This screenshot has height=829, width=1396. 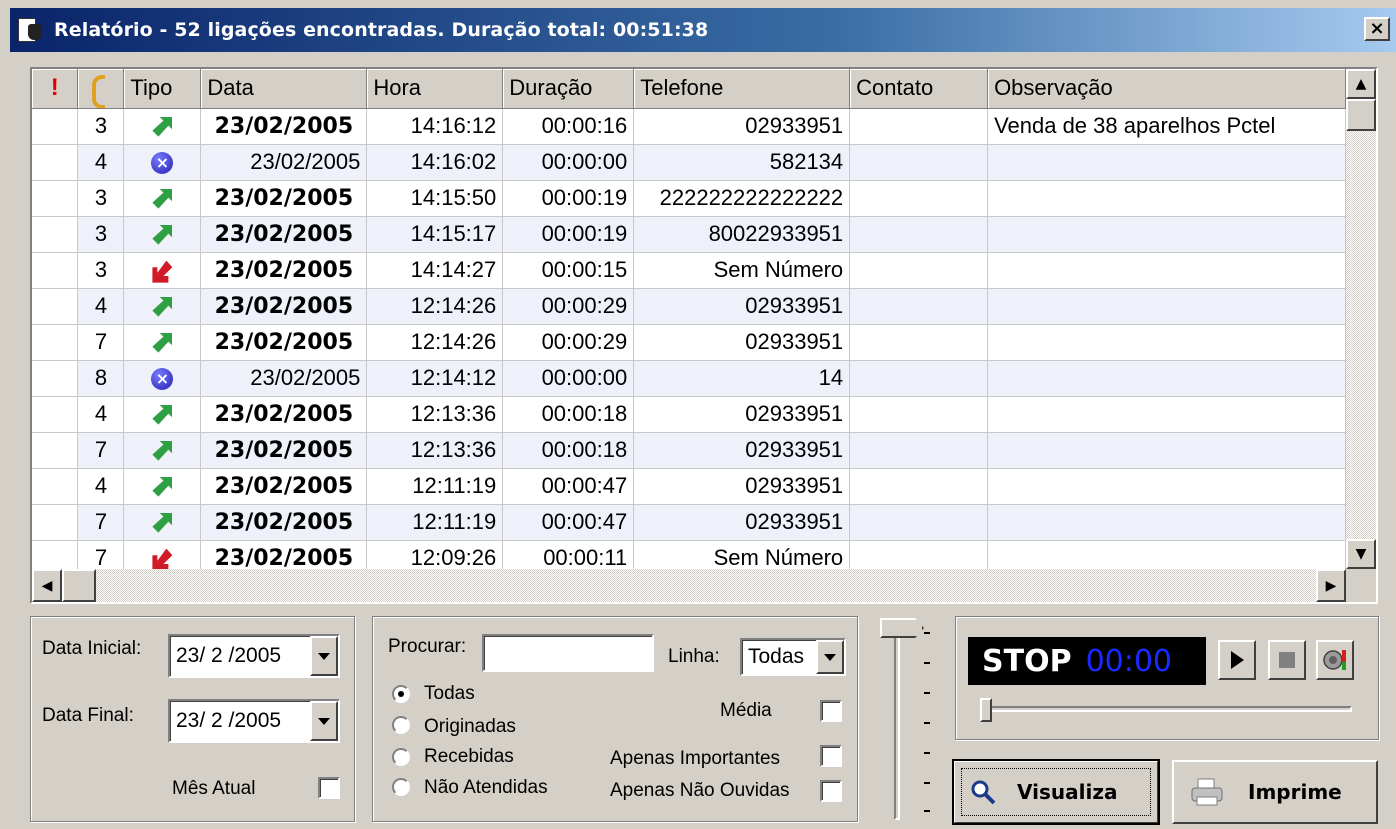 I want to click on stop-button, so click(x=1287, y=660).